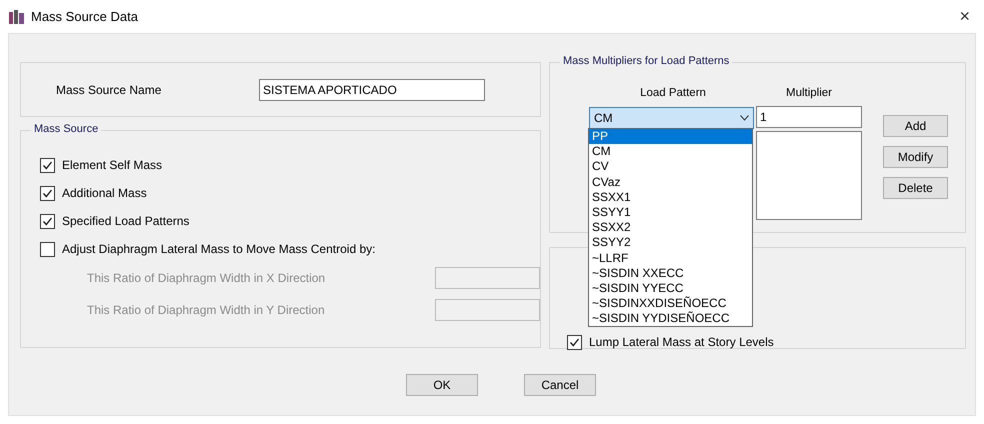  Describe the element at coordinates (670, 288) in the screenshot. I see `dropdown-option: ~SISDIN YYECC` at that location.